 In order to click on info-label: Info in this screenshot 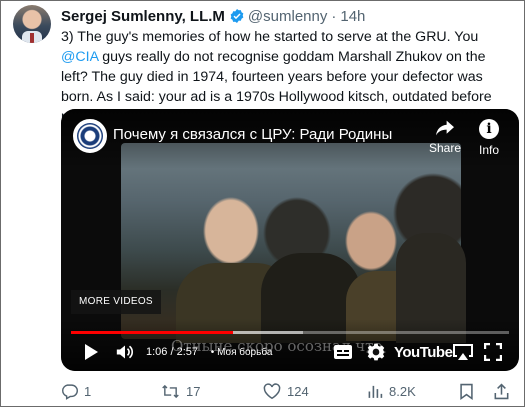, I will do `click(488, 150)`.